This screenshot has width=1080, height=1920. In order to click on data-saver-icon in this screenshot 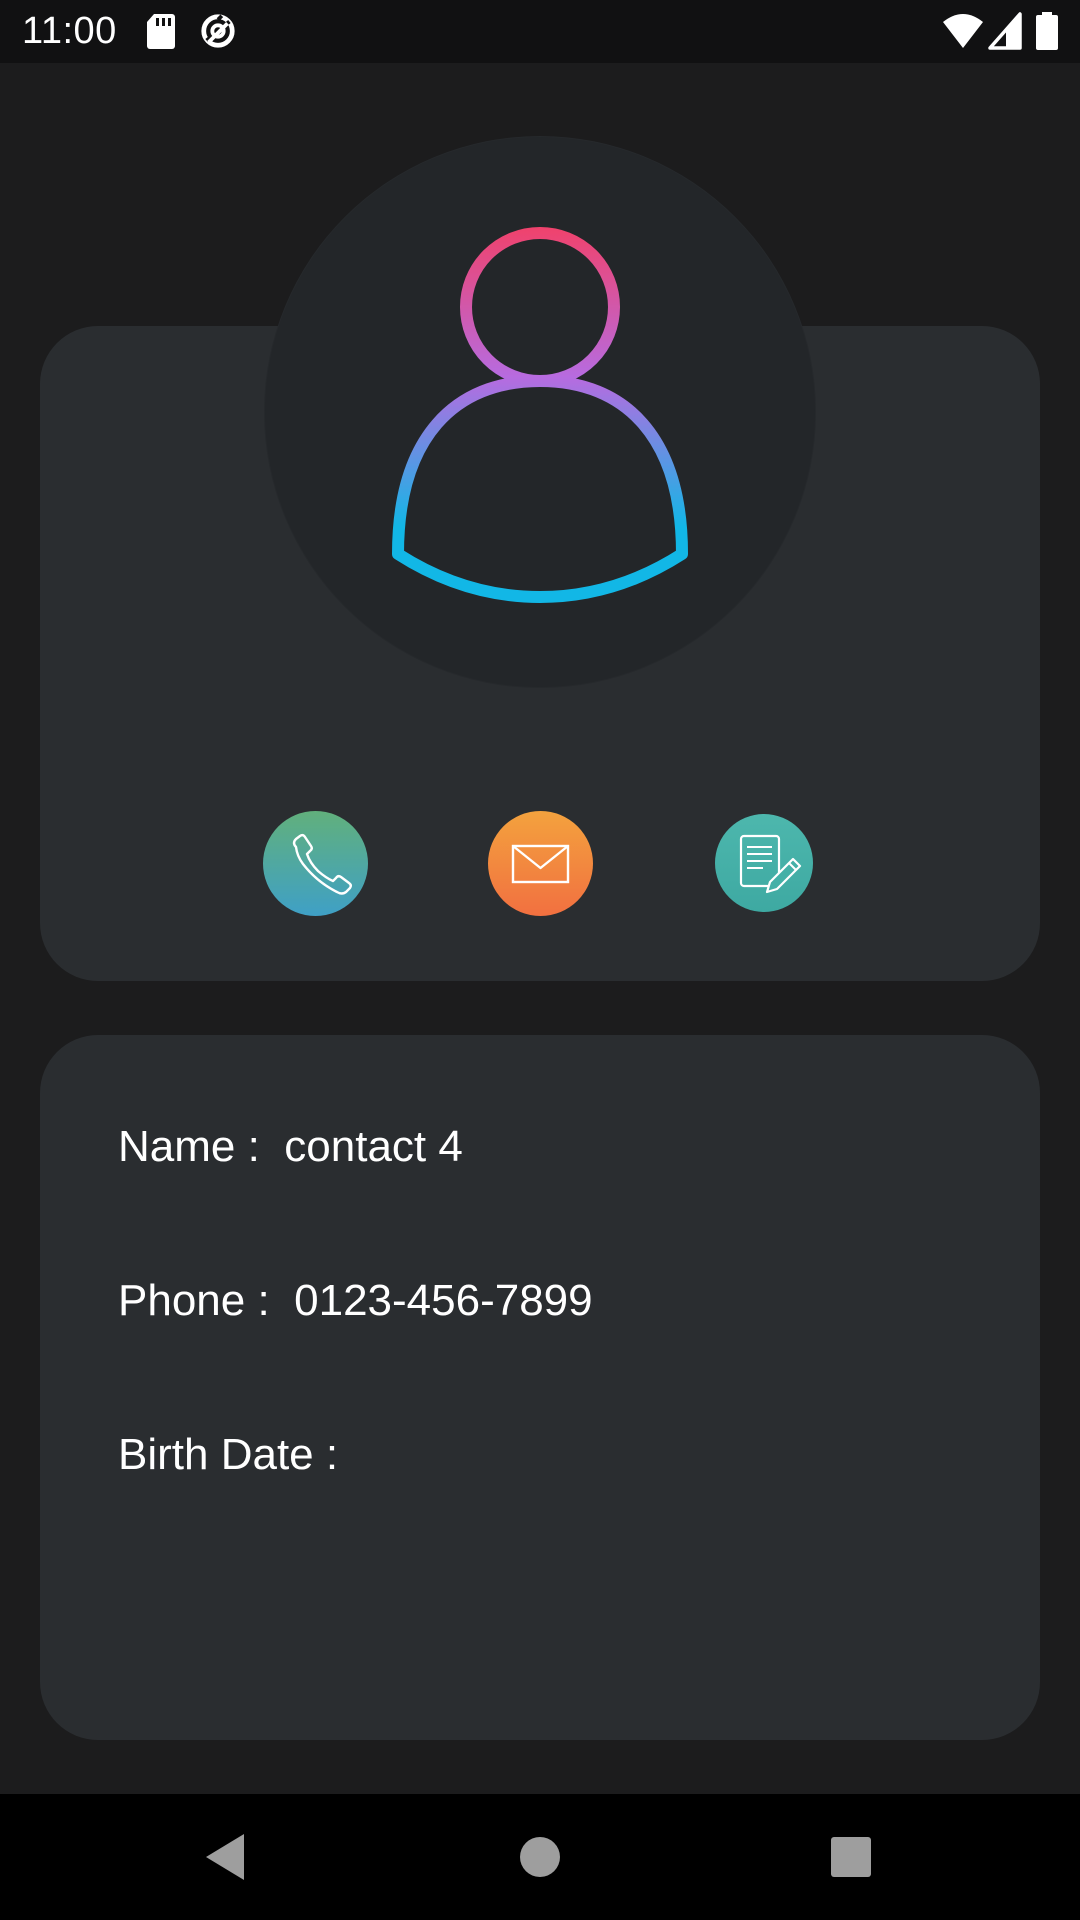, I will do `click(218, 31)`.